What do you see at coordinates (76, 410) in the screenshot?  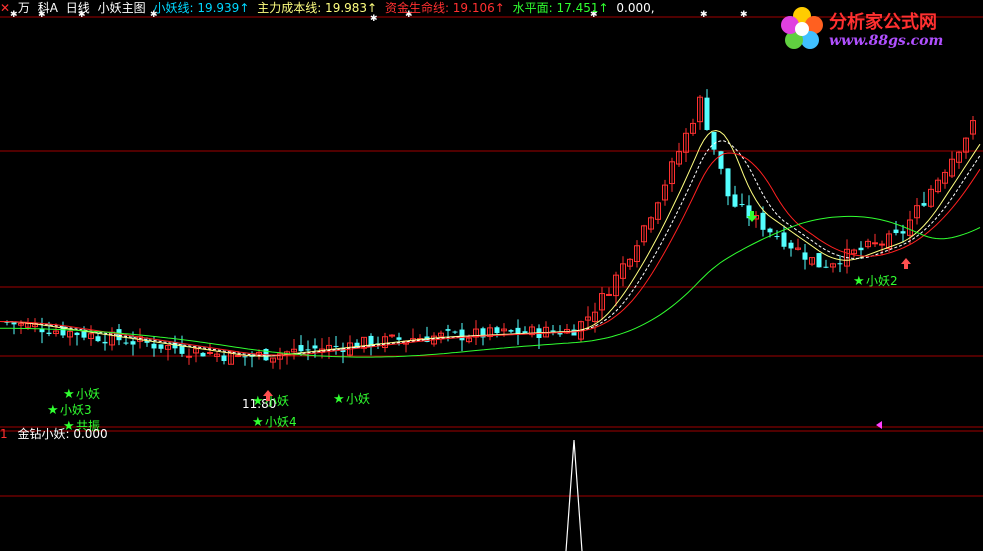 I see `signal-label: 小妖3` at bounding box center [76, 410].